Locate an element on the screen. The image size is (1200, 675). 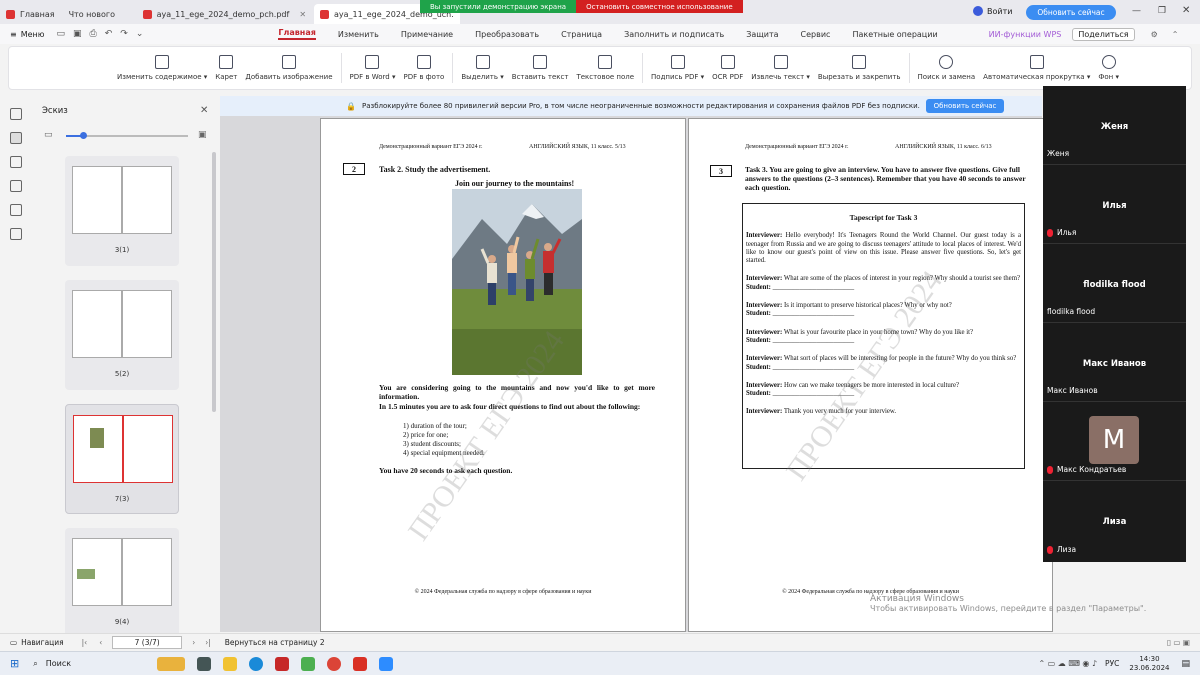
open-folder-icon: ▭ is located at coordinates (61, 34).